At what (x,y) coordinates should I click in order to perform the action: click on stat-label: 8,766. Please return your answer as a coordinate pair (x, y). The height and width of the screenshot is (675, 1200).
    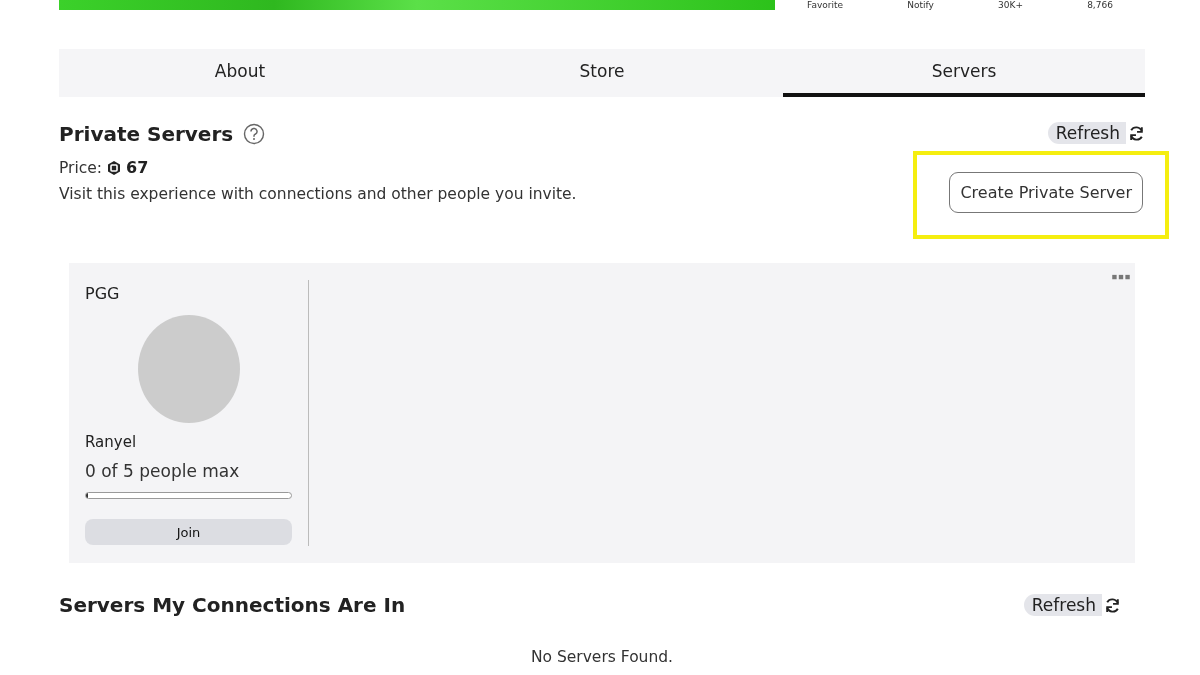
    Looking at the image, I should click on (1100, 5).